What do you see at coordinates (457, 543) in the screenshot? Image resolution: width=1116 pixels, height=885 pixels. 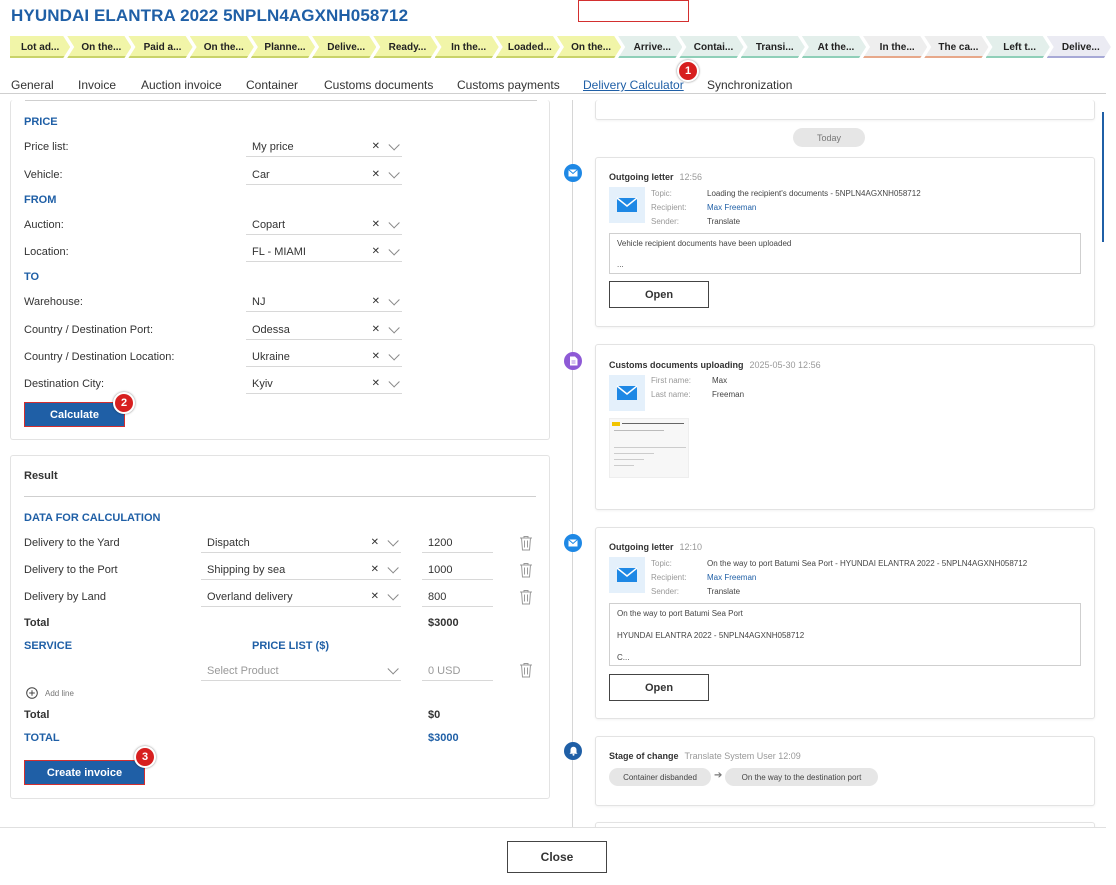 I see `delivery-yard-amount-input: 1200` at bounding box center [457, 543].